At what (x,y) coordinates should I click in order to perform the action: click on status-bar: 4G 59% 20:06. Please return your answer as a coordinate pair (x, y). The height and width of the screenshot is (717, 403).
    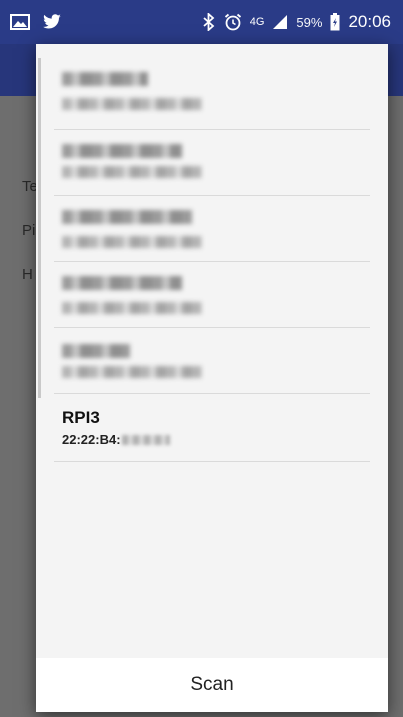
    Looking at the image, I should click on (201, 22).